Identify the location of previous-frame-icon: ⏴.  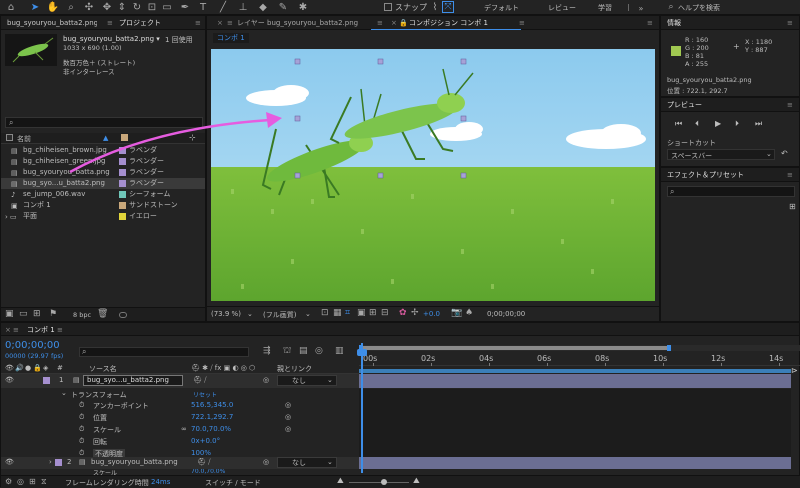
(697, 124).